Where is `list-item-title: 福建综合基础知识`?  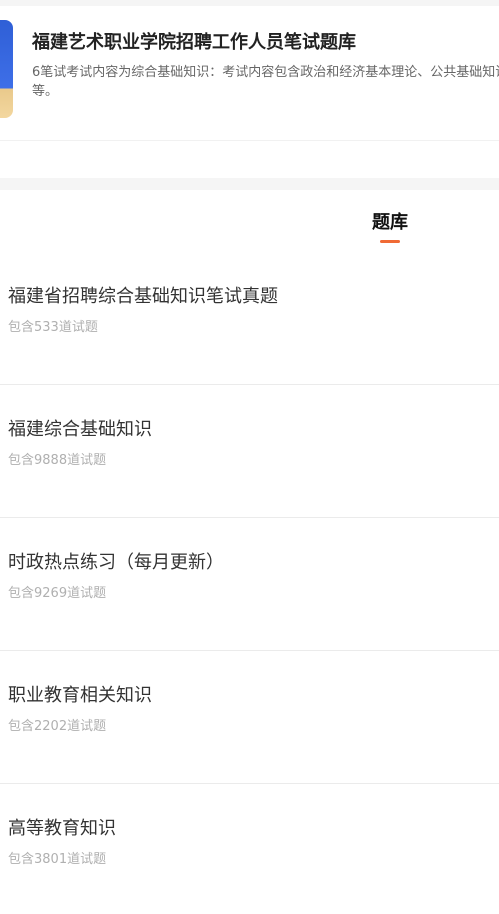 list-item-title: 福建综合基础知识 is located at coordinates (80, 429).